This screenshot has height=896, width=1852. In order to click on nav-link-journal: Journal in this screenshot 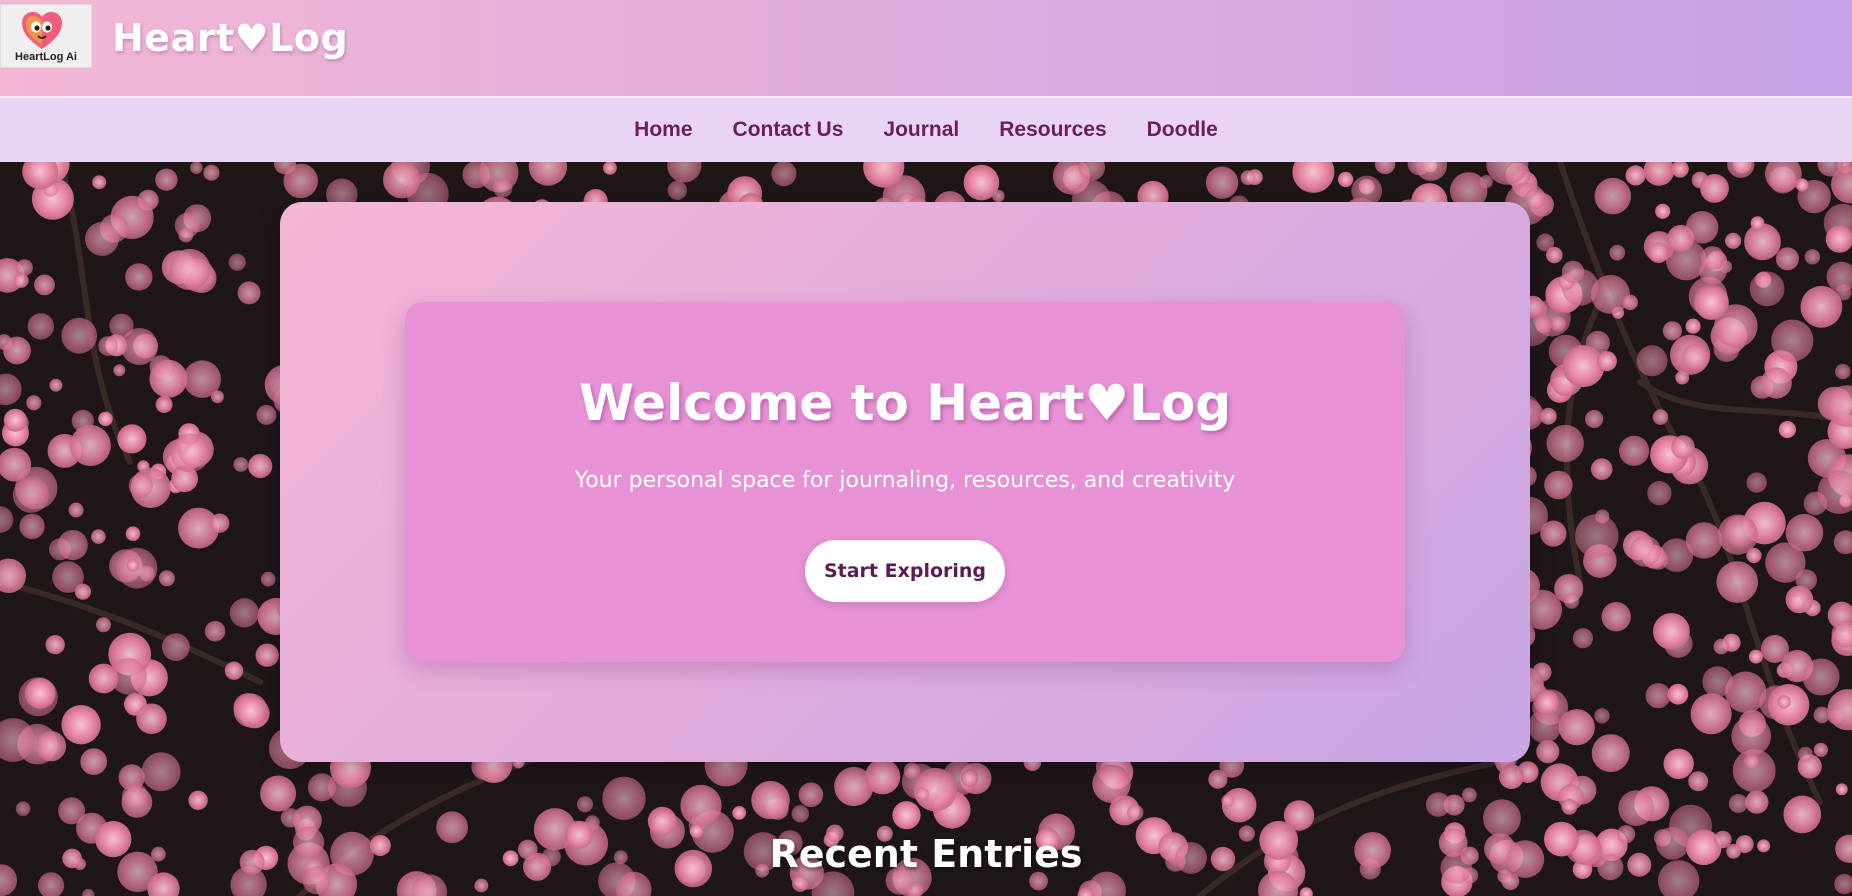, I will do `click(921, 130)`.